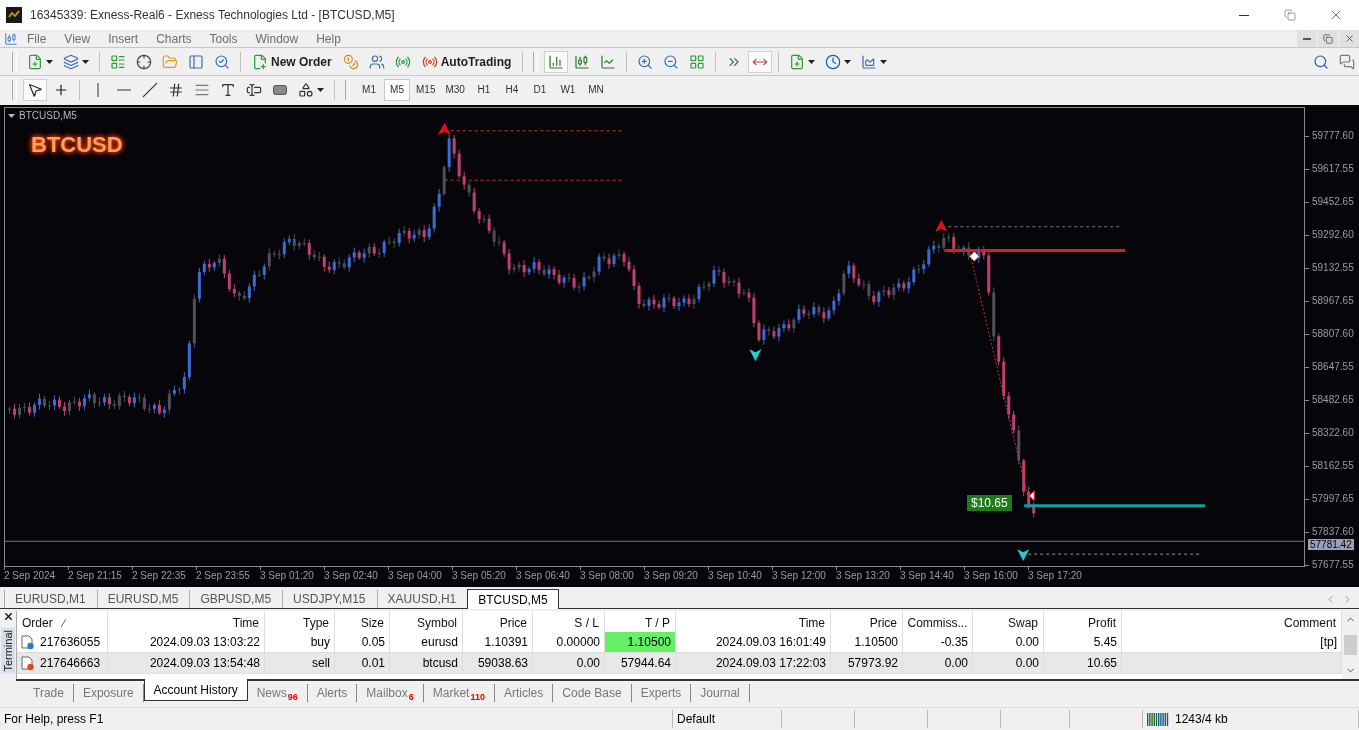 The width and height of the screenshot is (1359, 730). I want to click on table-cell: 217646663, so click(62, 663).